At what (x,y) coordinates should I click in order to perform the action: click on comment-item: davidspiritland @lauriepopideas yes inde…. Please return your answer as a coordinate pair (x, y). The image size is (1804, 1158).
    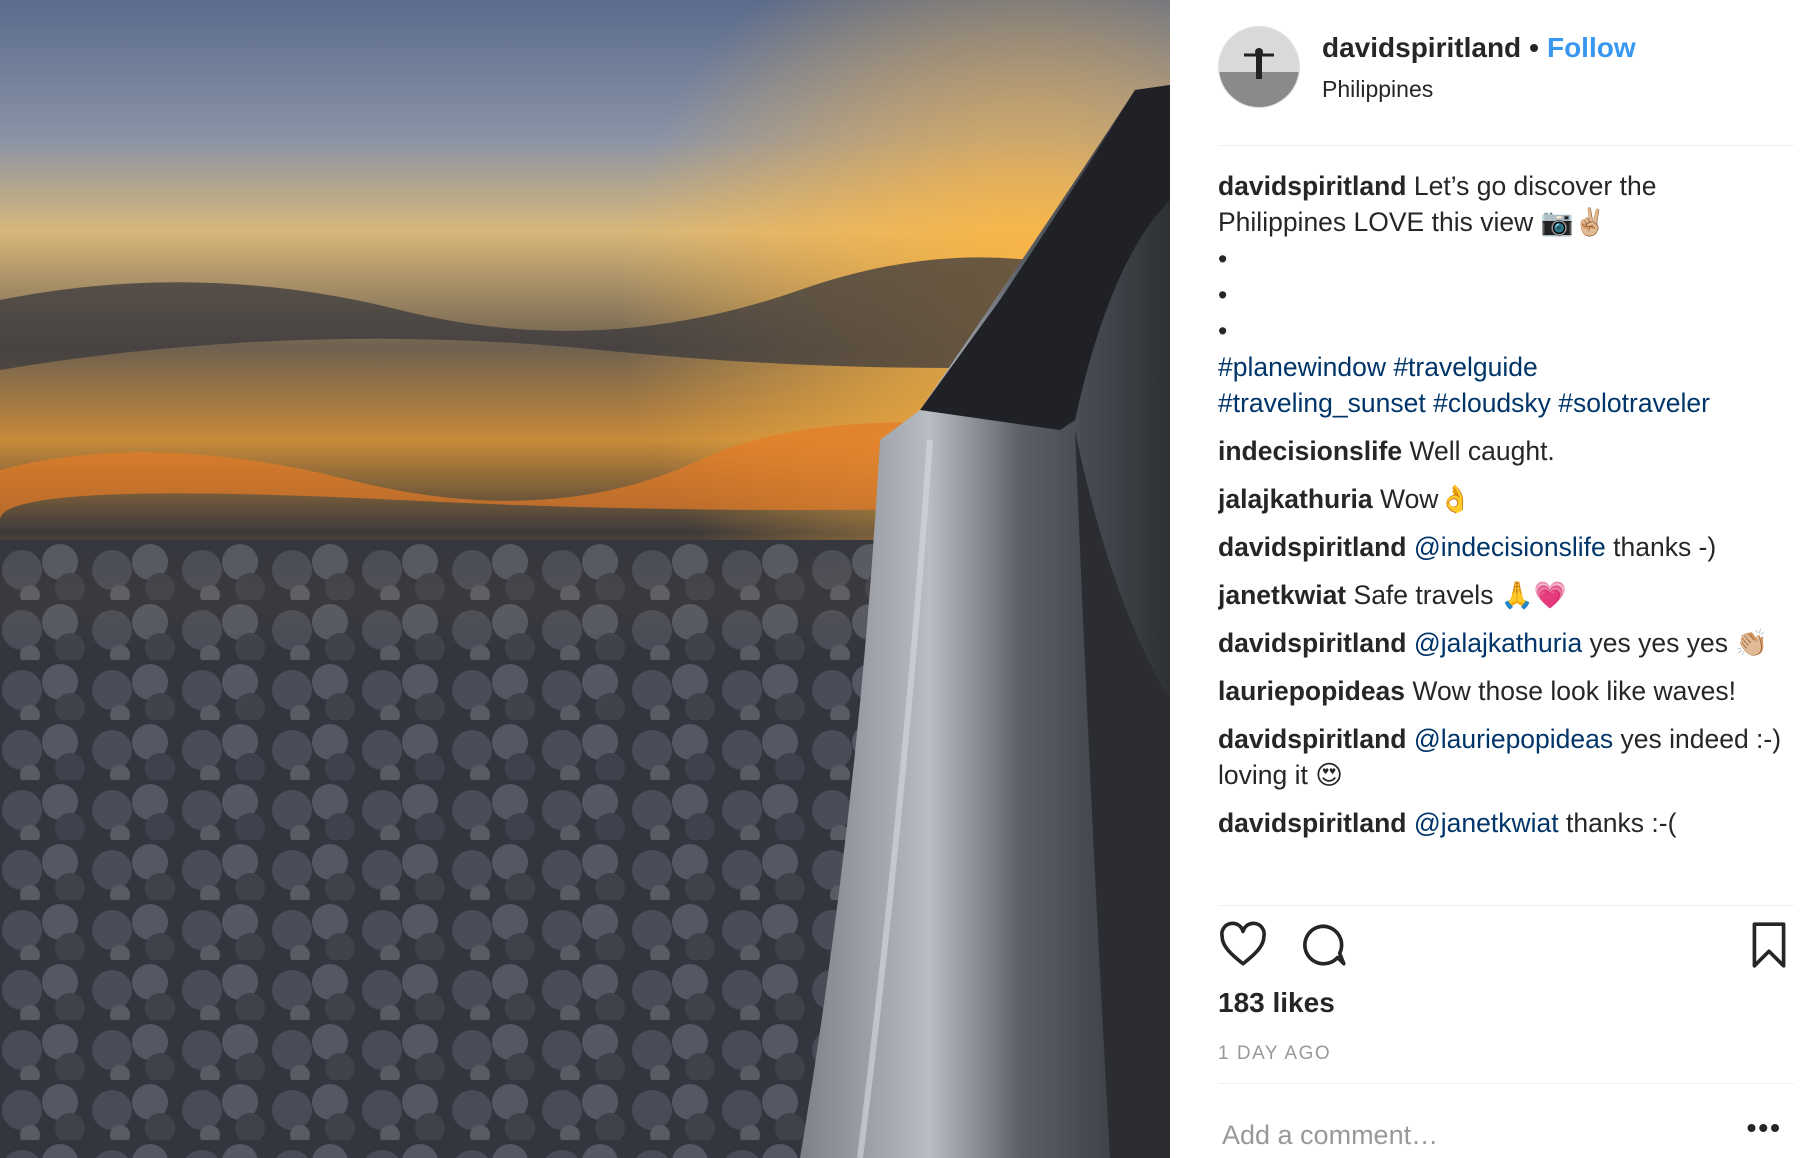
    Looking at the image, I should click on (1504, 757).